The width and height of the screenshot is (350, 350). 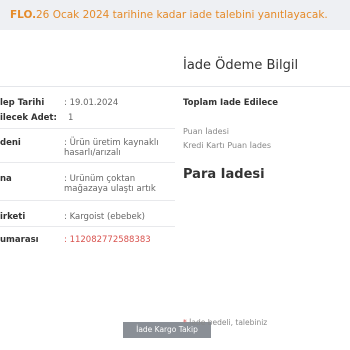 I want to click on return-reason-label: deni, so click(x=10, y=143).